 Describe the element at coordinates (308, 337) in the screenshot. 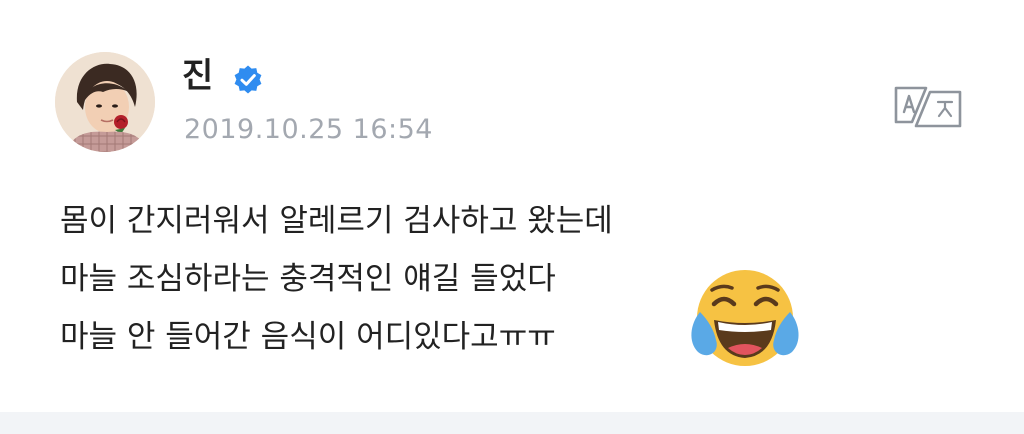

I see `post-text-line: 마늘 안 들어간 음식이 어디있다고ㅠㅠ` at that location.